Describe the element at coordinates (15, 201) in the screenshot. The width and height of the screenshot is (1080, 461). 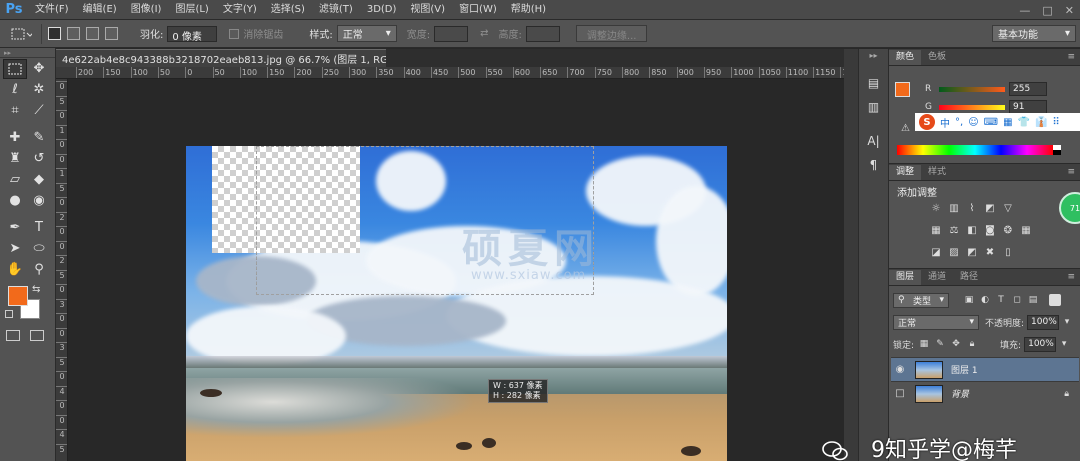
I see `blur-tool-icon: ●` at that location.